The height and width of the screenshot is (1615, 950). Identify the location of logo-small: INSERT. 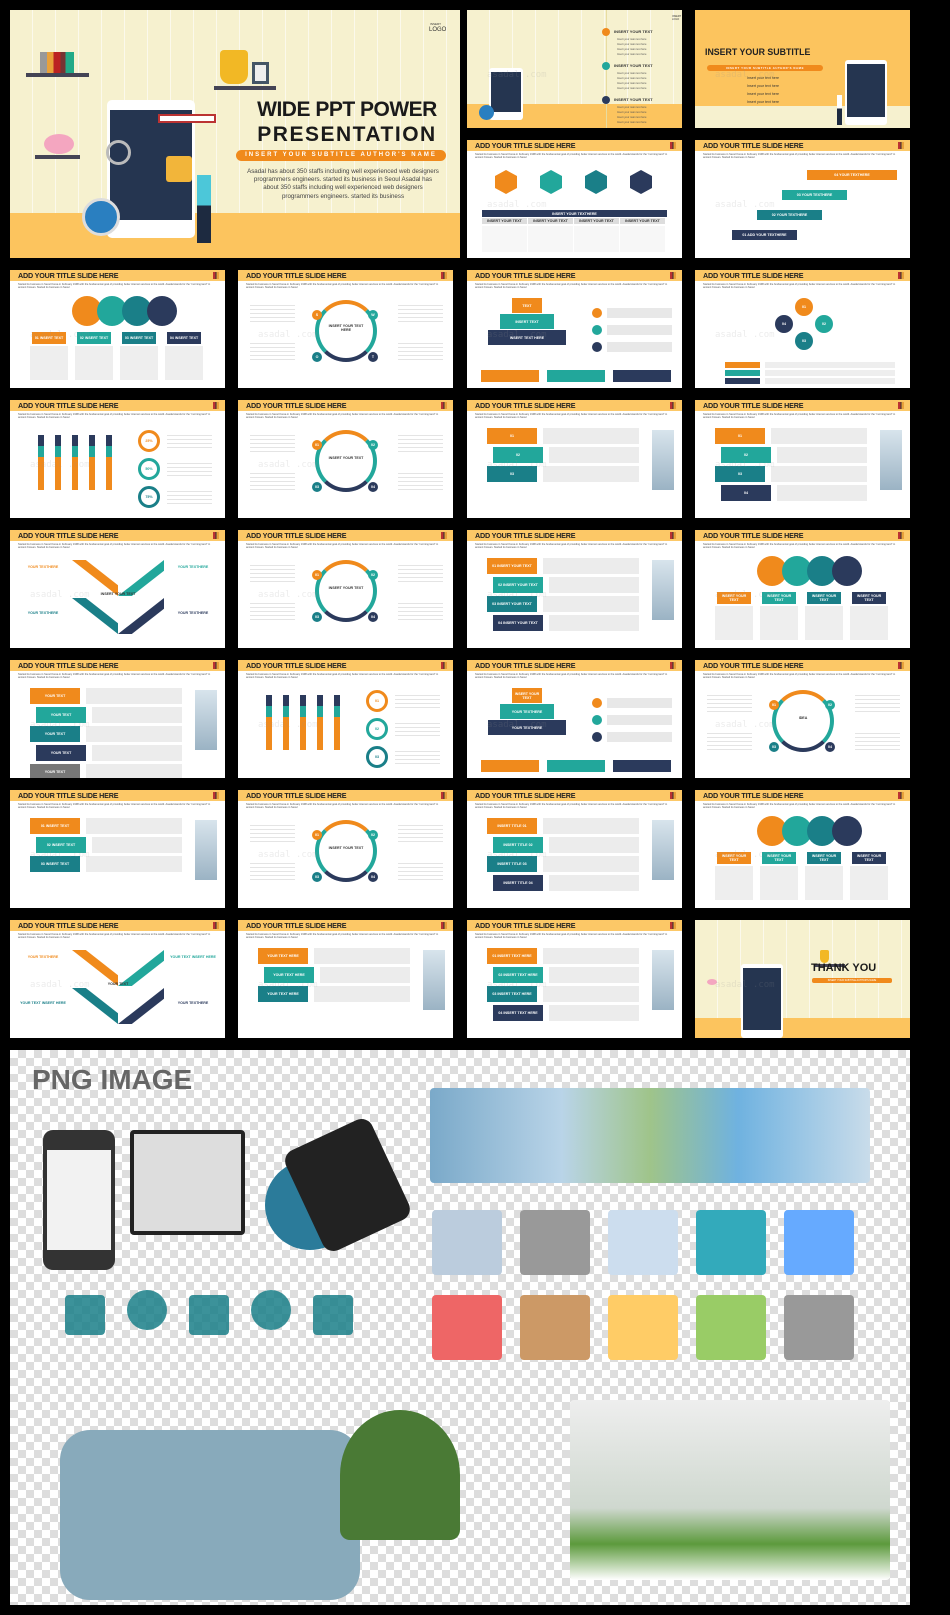
(435, 24).